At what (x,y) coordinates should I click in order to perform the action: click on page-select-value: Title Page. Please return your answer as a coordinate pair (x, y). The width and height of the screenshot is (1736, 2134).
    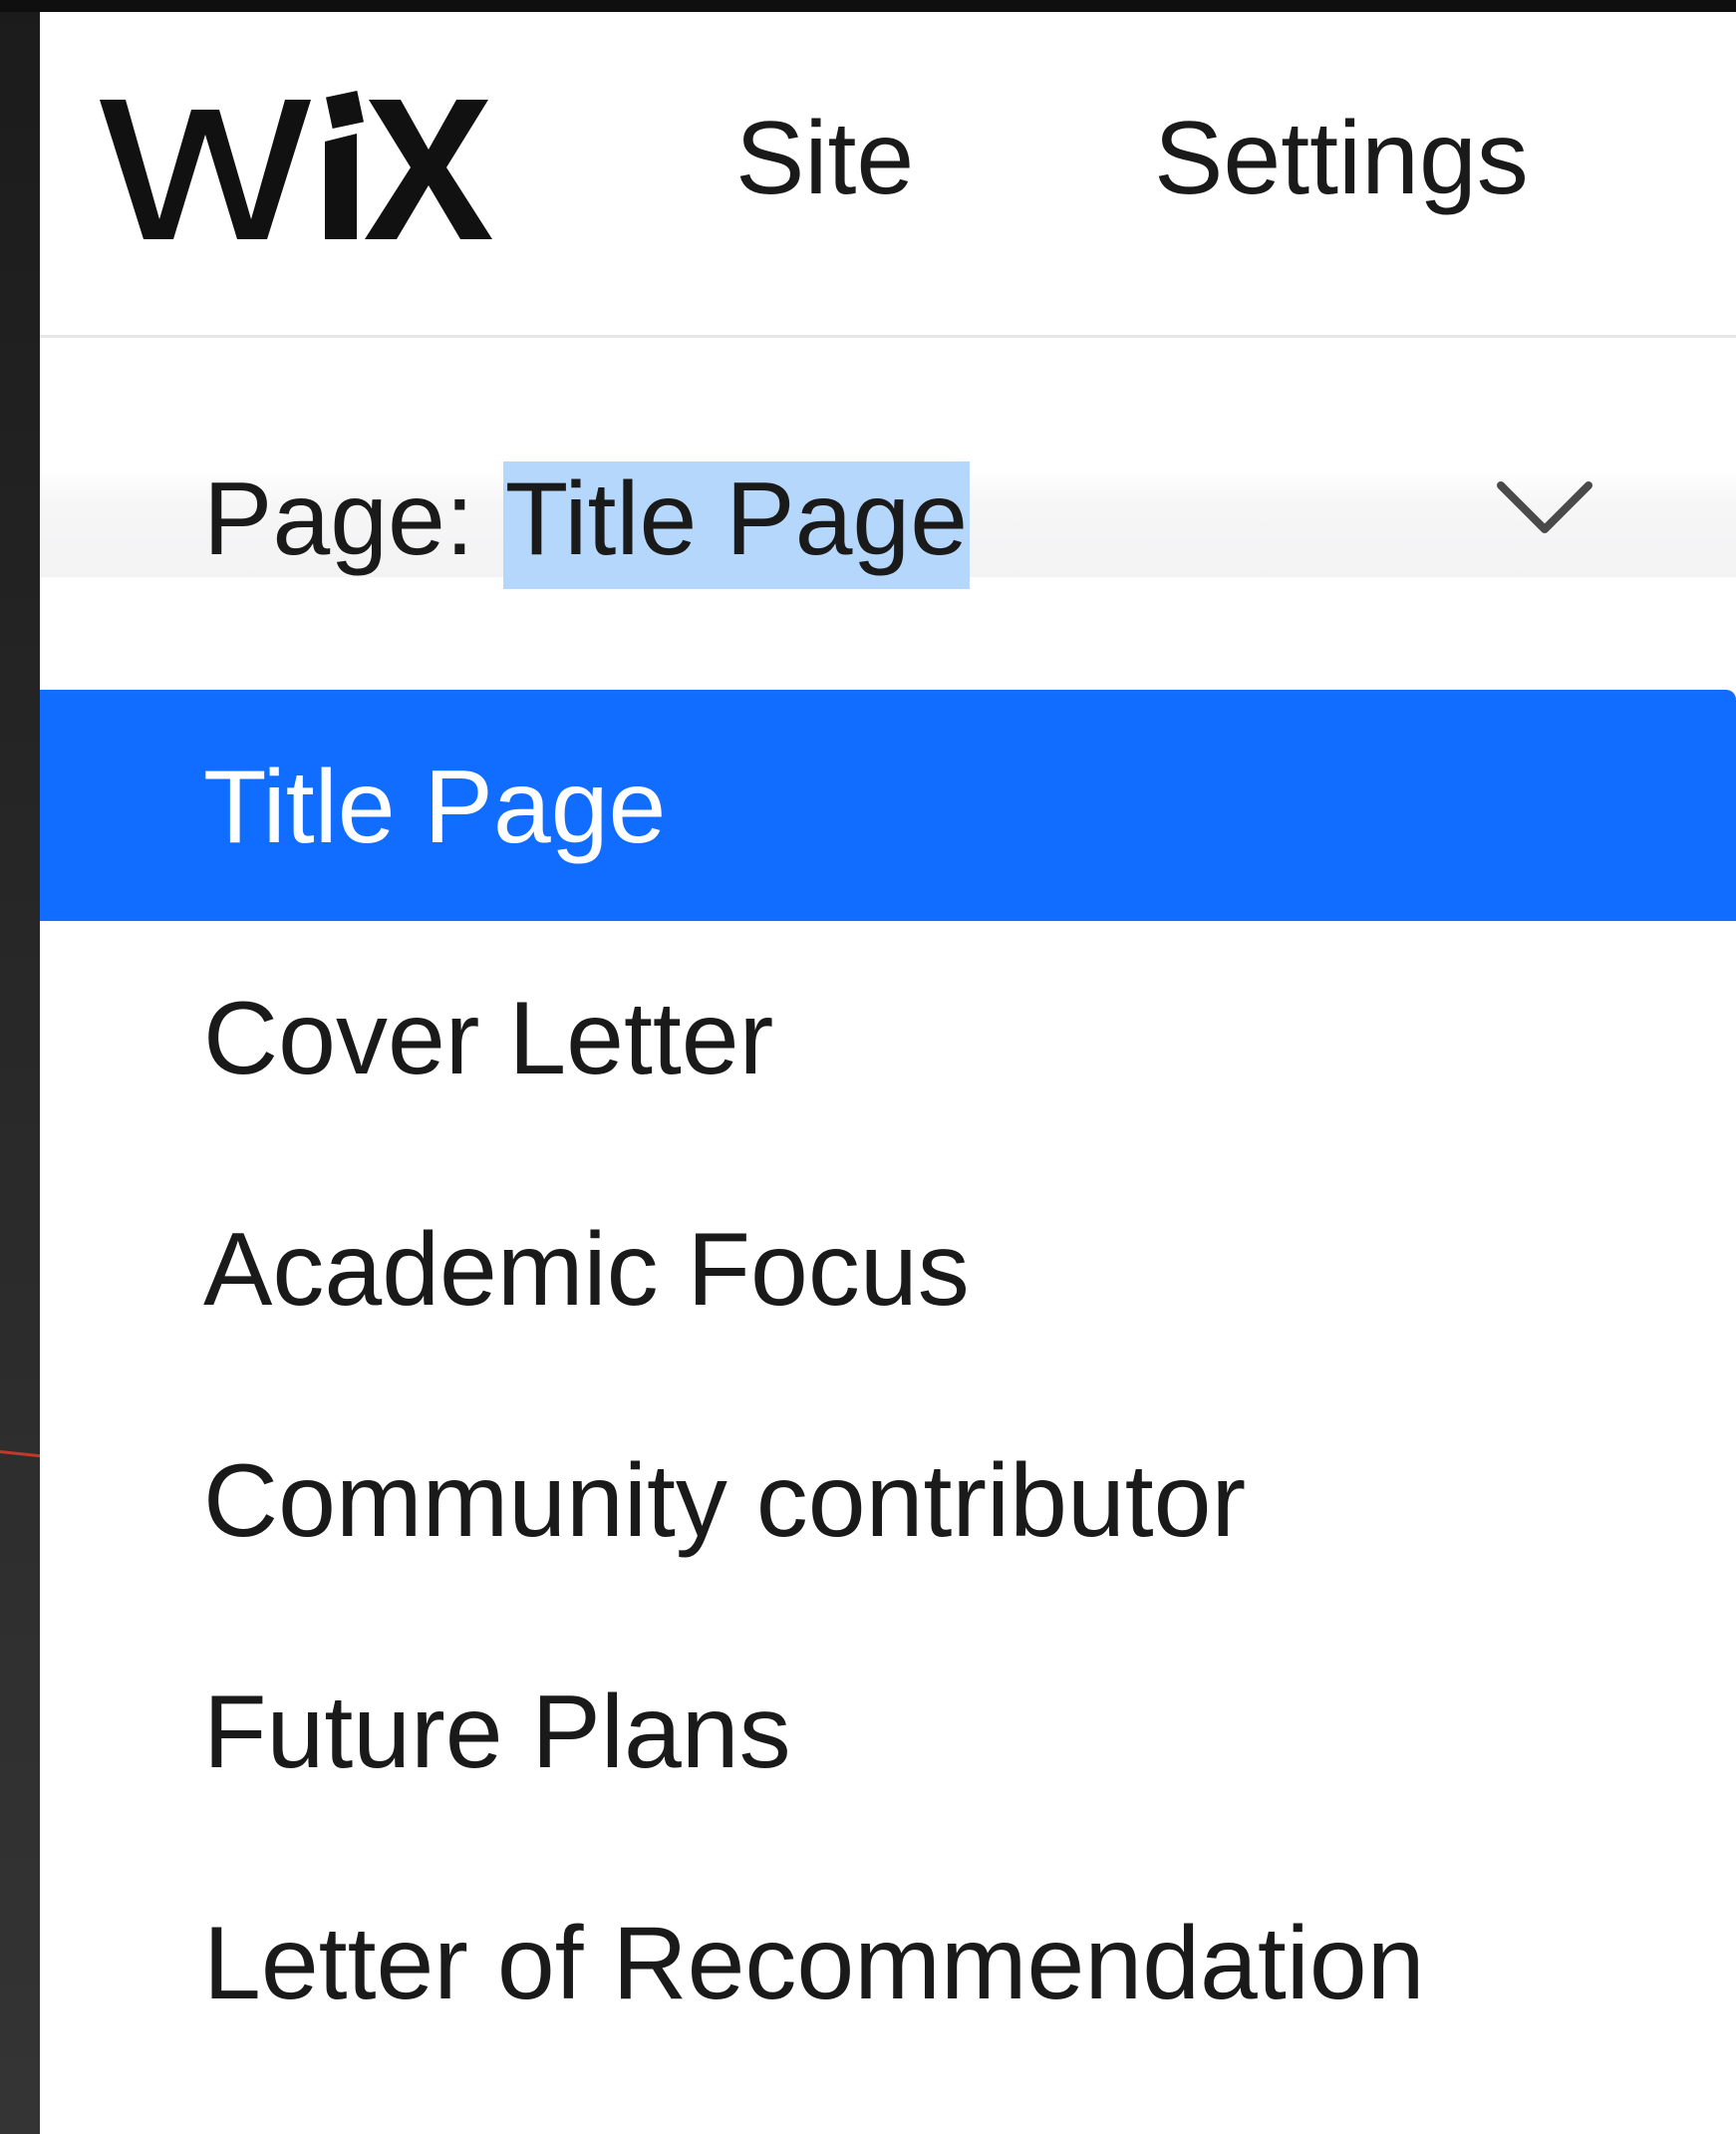
    Looking at the image, I should click on (736, 525).